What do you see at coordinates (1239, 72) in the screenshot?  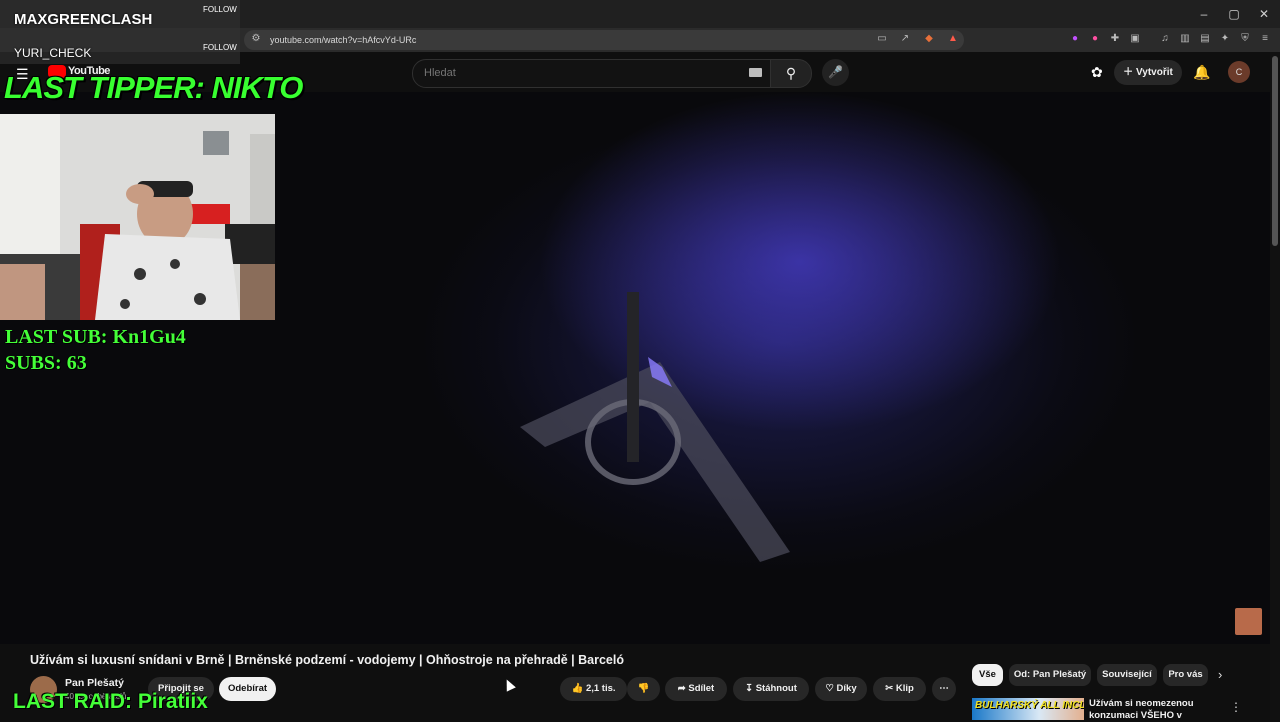 I see `account-avatar: C` at bounding box center [1239, 72].